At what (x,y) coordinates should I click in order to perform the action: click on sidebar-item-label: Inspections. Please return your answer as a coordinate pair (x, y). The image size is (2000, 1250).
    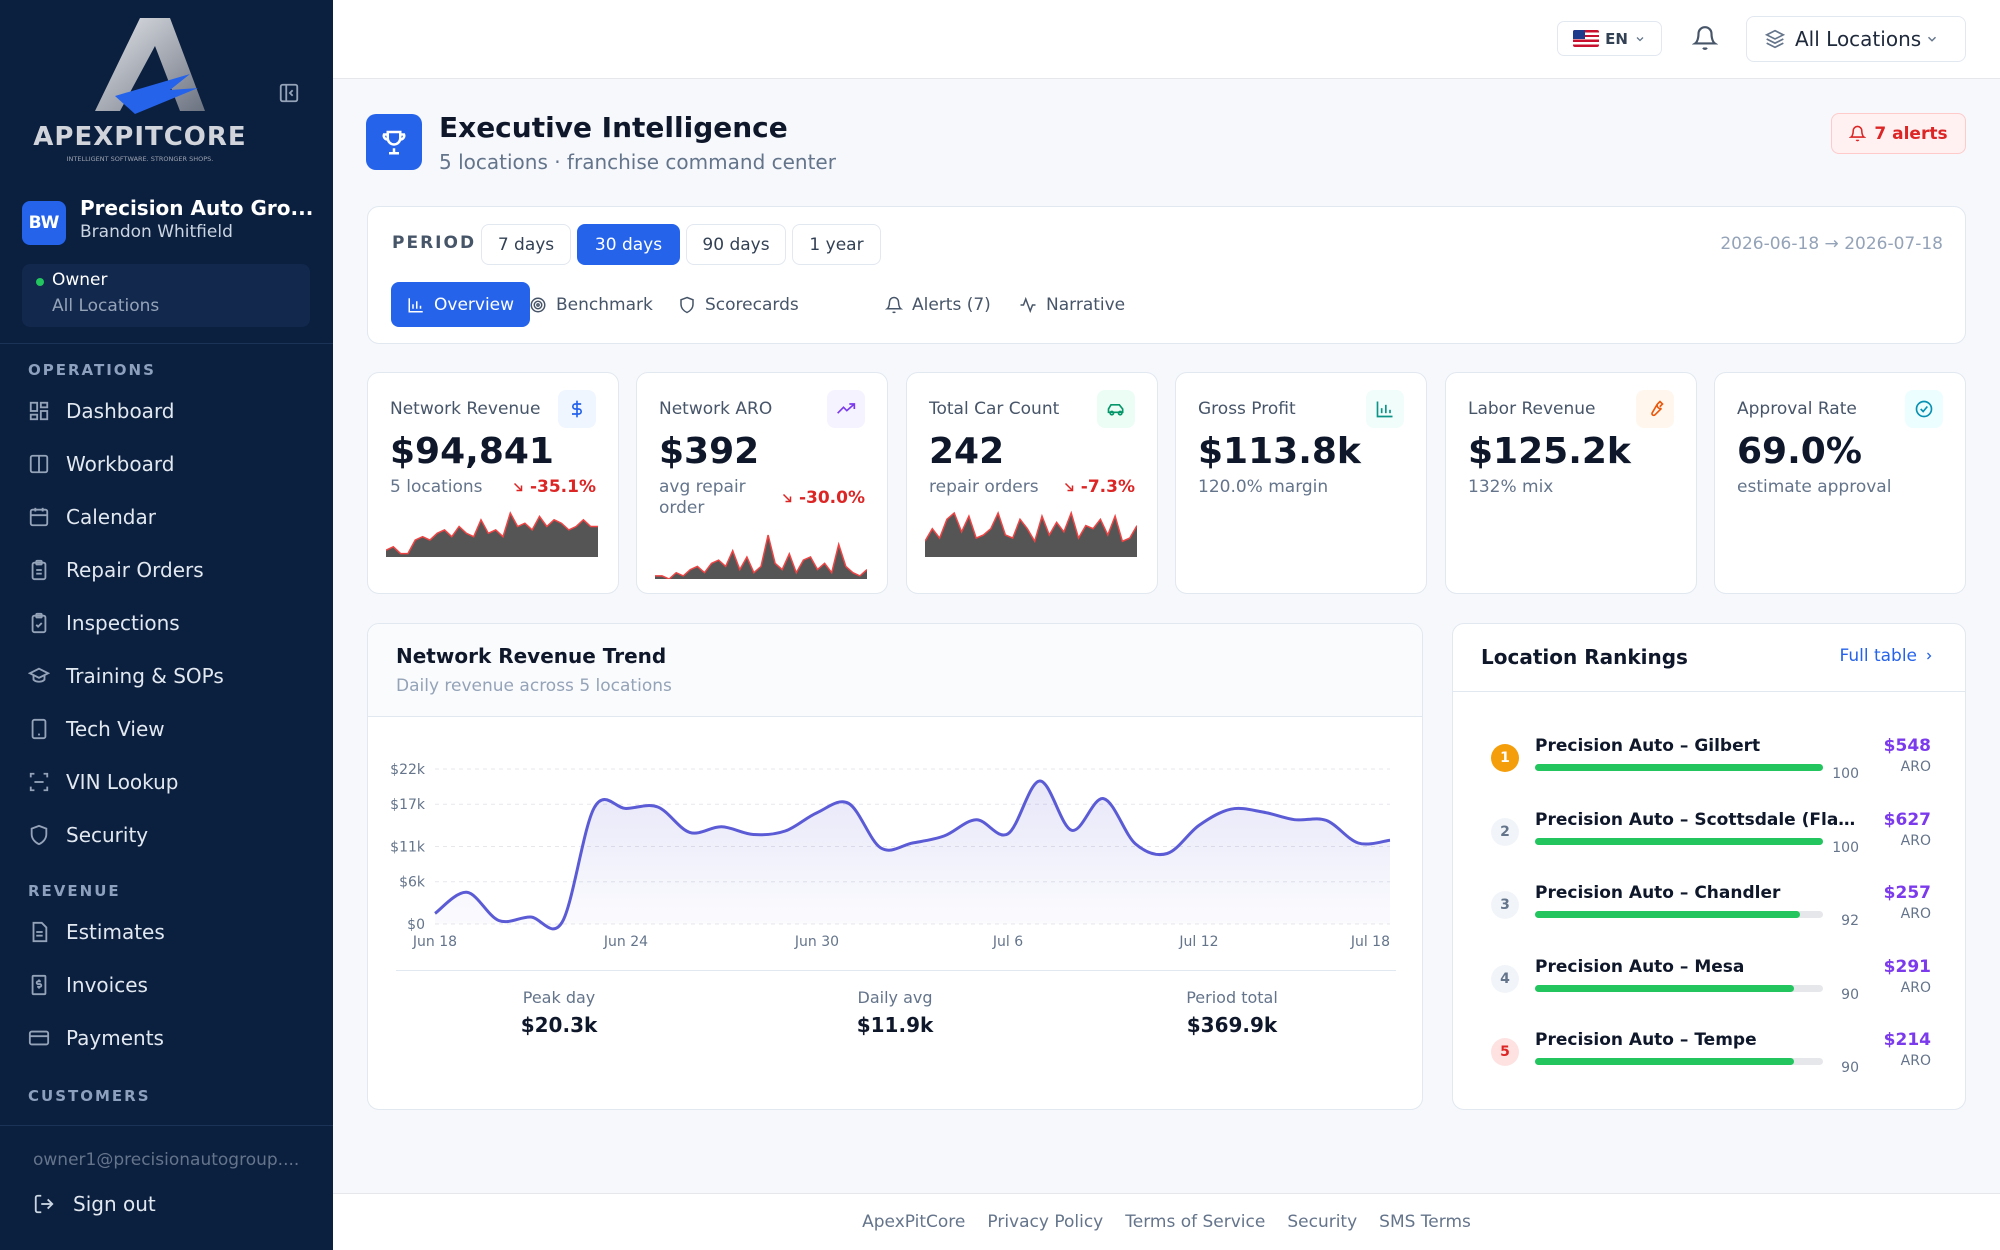
    Looking at the image, I should click on (123, 623).